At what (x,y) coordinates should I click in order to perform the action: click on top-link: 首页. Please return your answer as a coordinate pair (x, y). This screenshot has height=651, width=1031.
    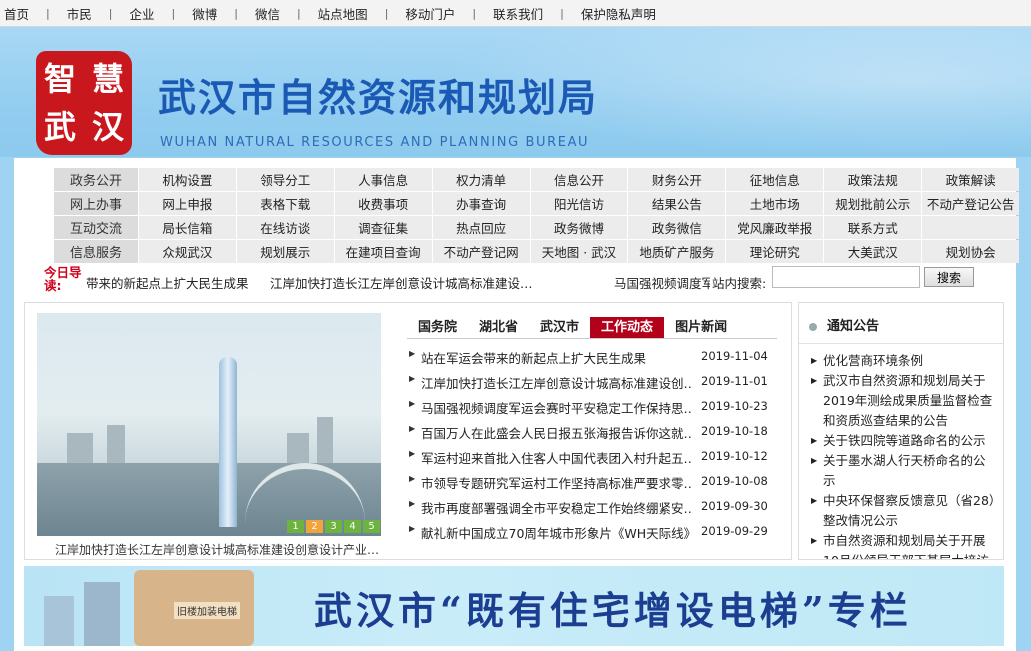
    Looking at the image, I should click on (16, 13).